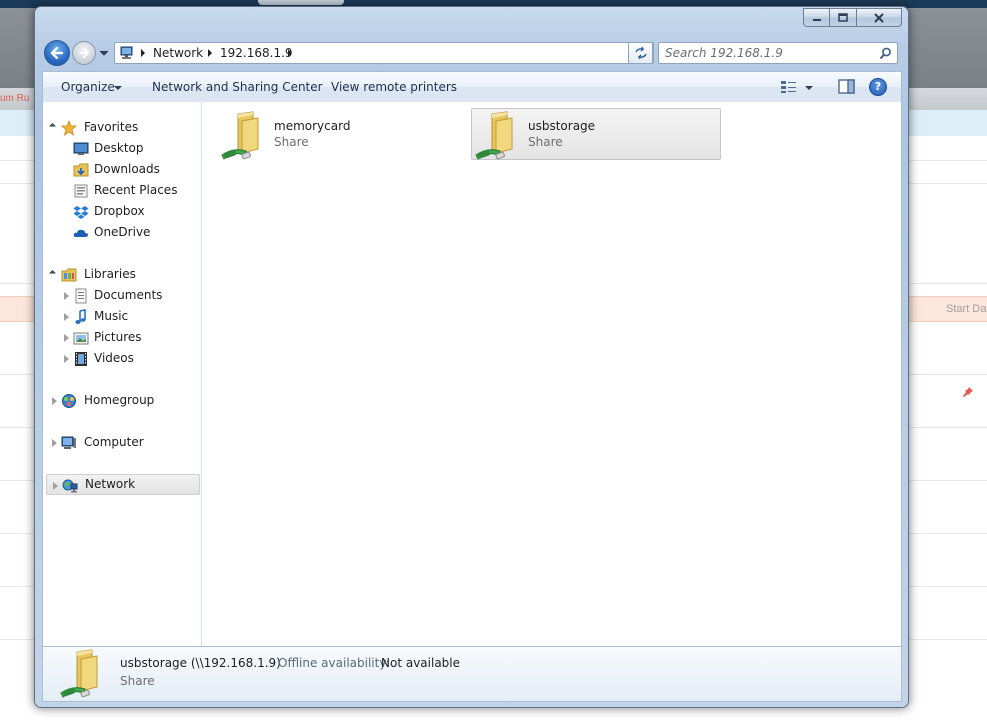 This screenshot has height=722, width=987. I want to click on nav-network: Network, so click(123, 484).